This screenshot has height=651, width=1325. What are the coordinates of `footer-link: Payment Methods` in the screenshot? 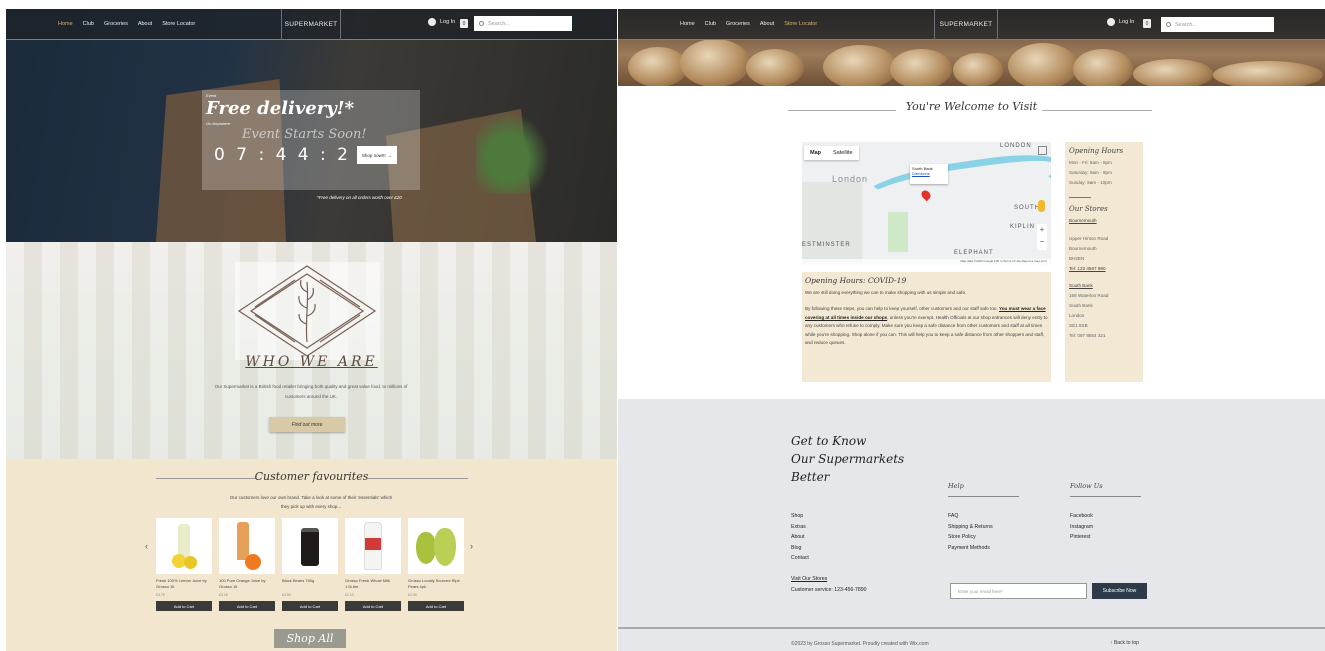 It's located at (970, 548).